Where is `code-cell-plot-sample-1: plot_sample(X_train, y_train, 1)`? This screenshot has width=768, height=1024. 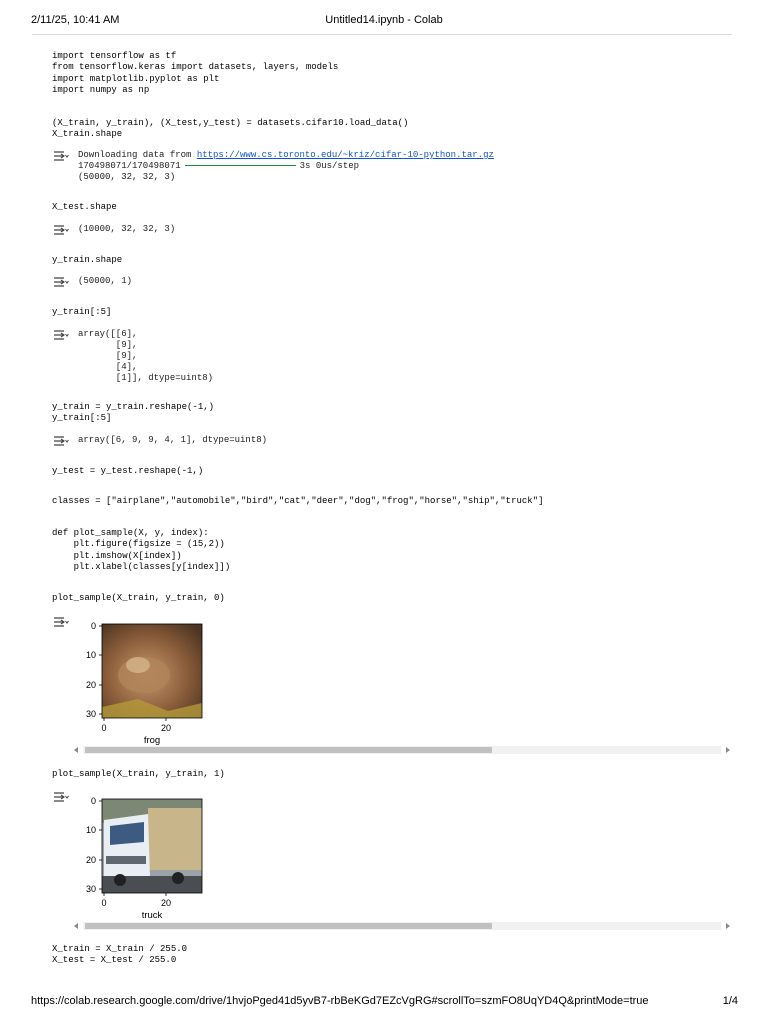 code-cell-plot-sample-1: plot_sample(X_train, y_train, 1) is located at coordinates (138, 774).